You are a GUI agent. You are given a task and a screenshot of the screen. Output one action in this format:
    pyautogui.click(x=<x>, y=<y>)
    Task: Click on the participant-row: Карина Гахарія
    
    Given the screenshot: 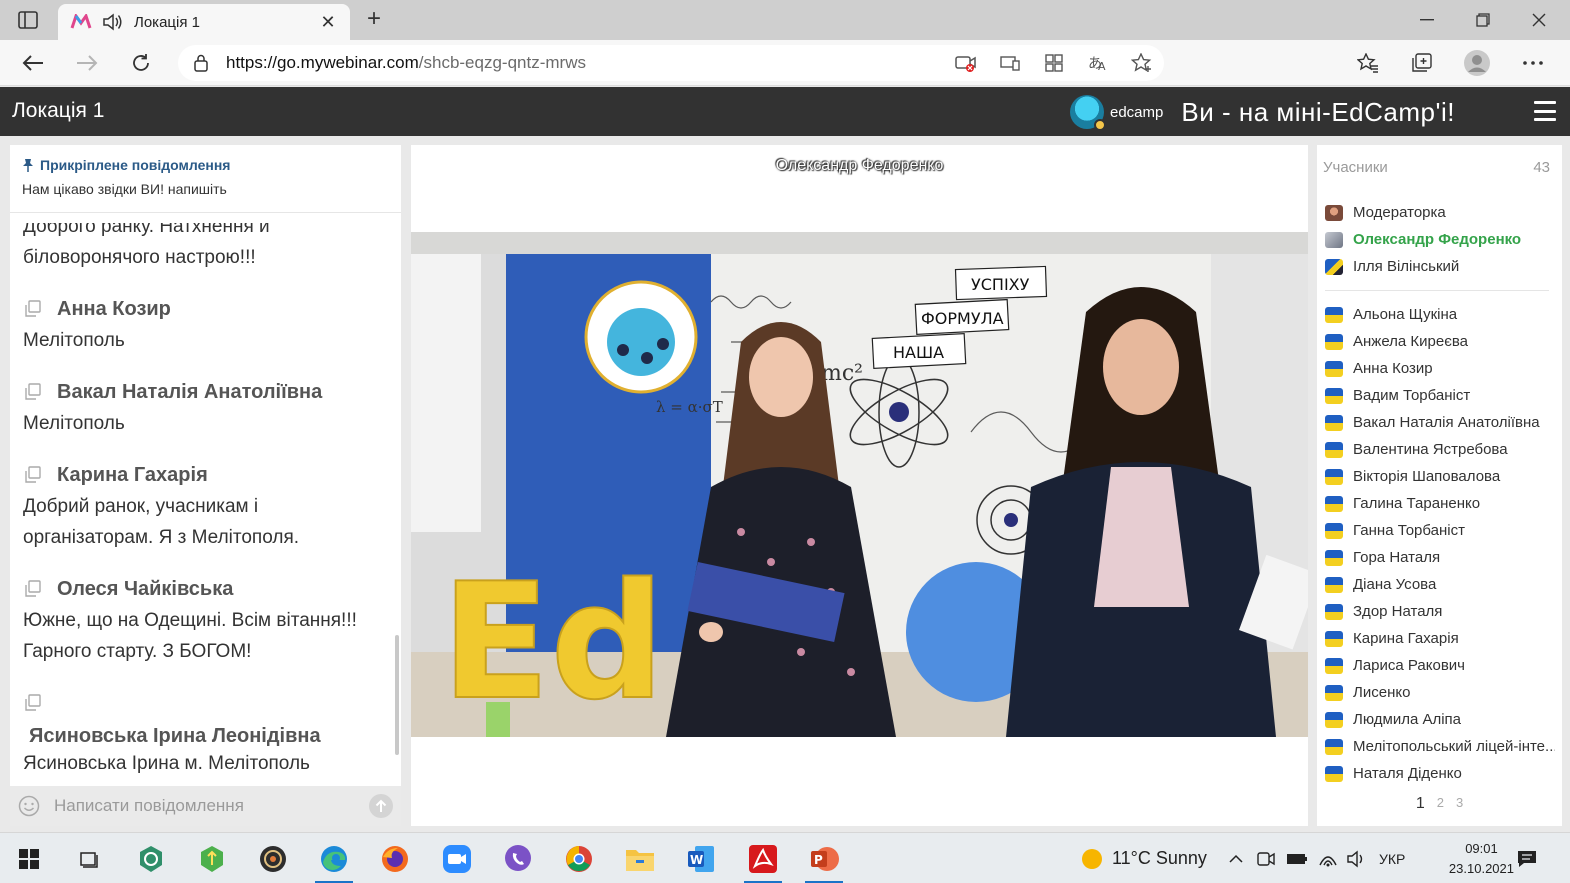 What is the action you would take?
    pyautogui.click(x=1440, y=638)
    